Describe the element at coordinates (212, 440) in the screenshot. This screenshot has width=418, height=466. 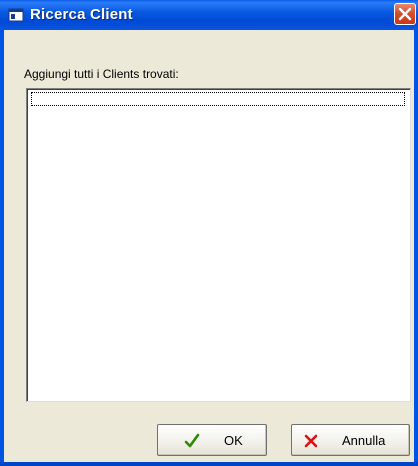
I see `ok-button: OK` at that location.